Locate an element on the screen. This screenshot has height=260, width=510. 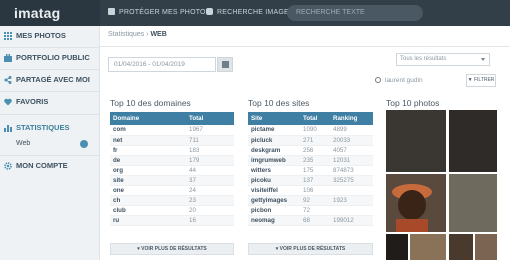
table-row: picoku 137 325275 is located at coordinates (310, 180).